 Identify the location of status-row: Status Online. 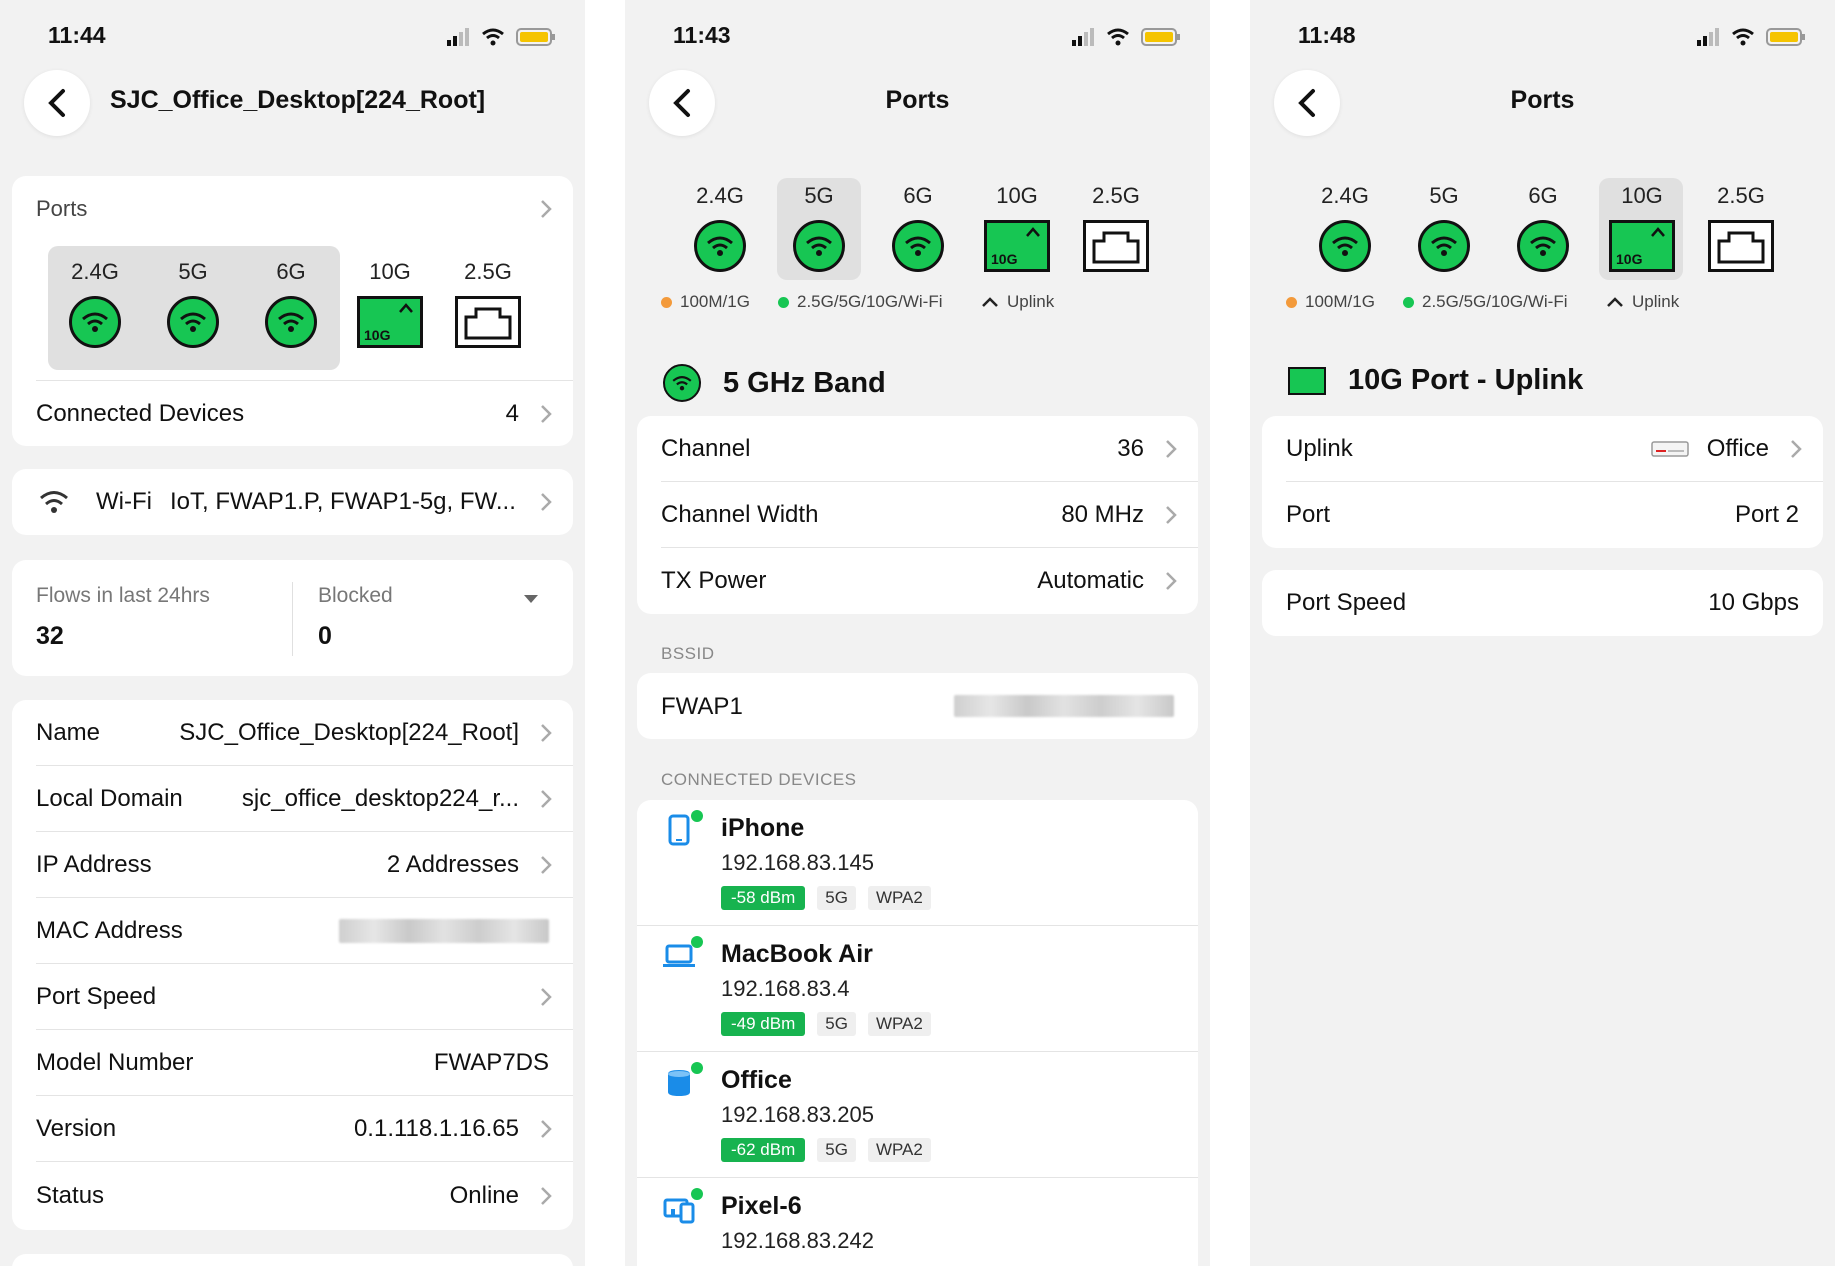
(304, 1196).